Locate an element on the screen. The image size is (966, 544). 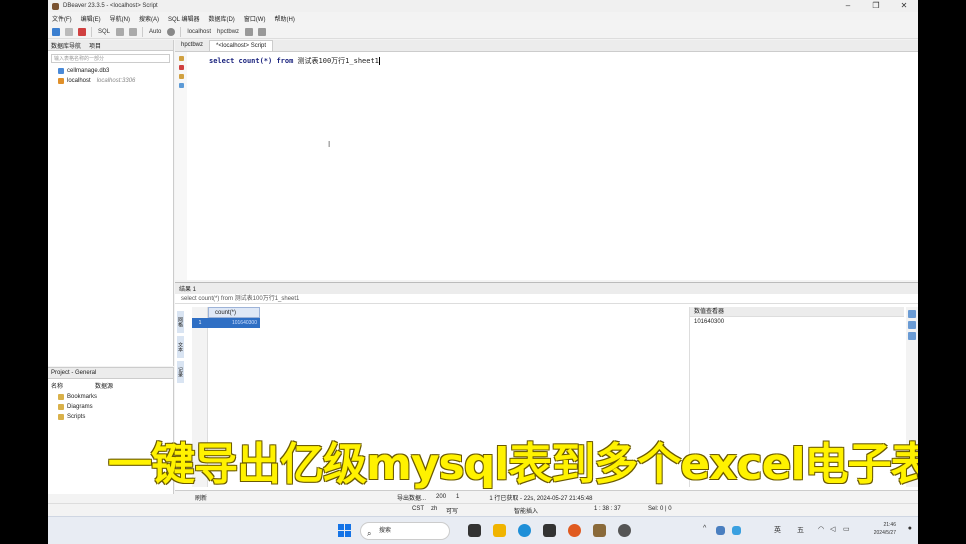
value-viewer-tab: 数值查看器 is located at coordinates (797, 312).